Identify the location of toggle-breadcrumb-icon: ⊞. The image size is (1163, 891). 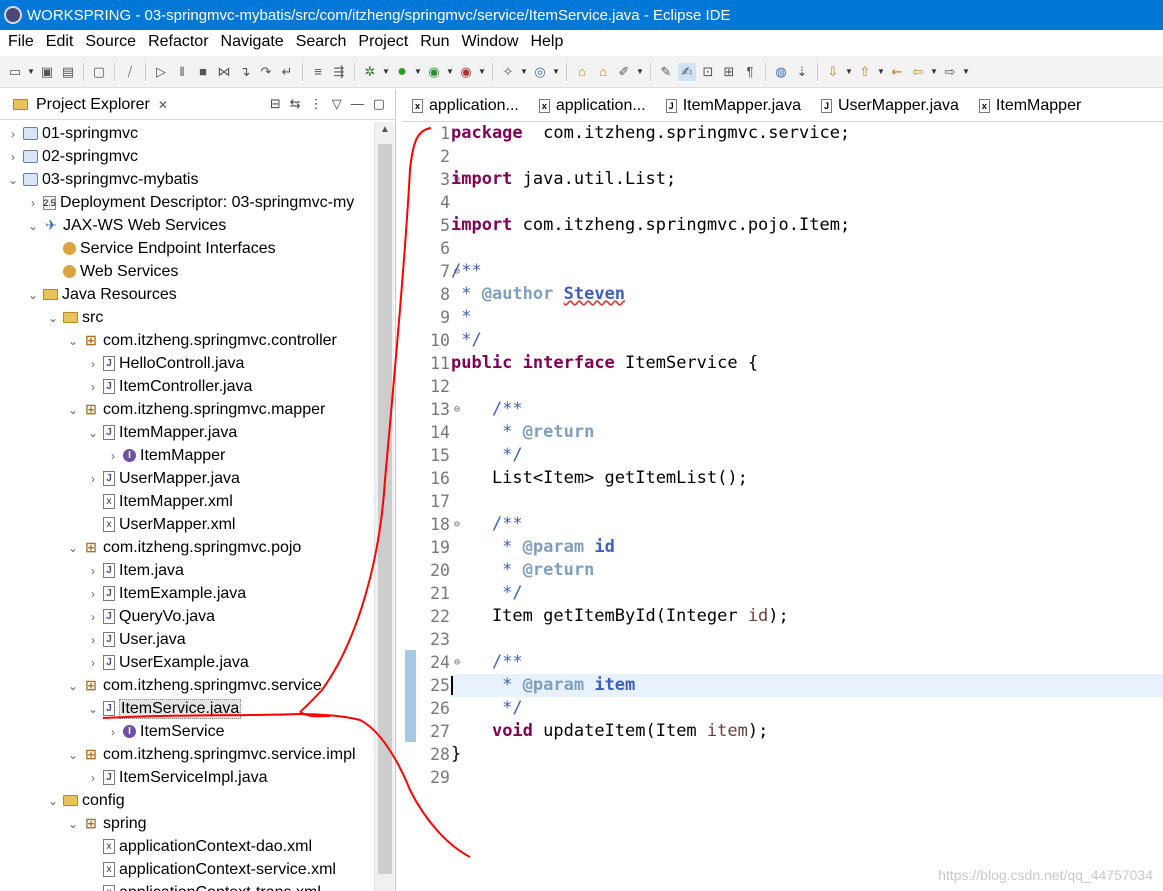
(729, 72).